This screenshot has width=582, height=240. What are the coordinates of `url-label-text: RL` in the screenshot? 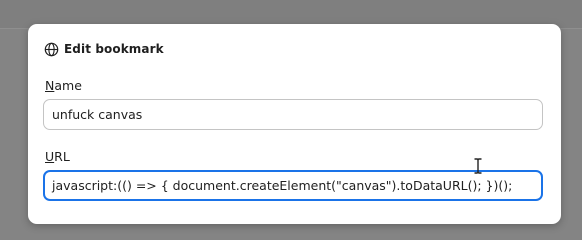 It's located at (62, 156).